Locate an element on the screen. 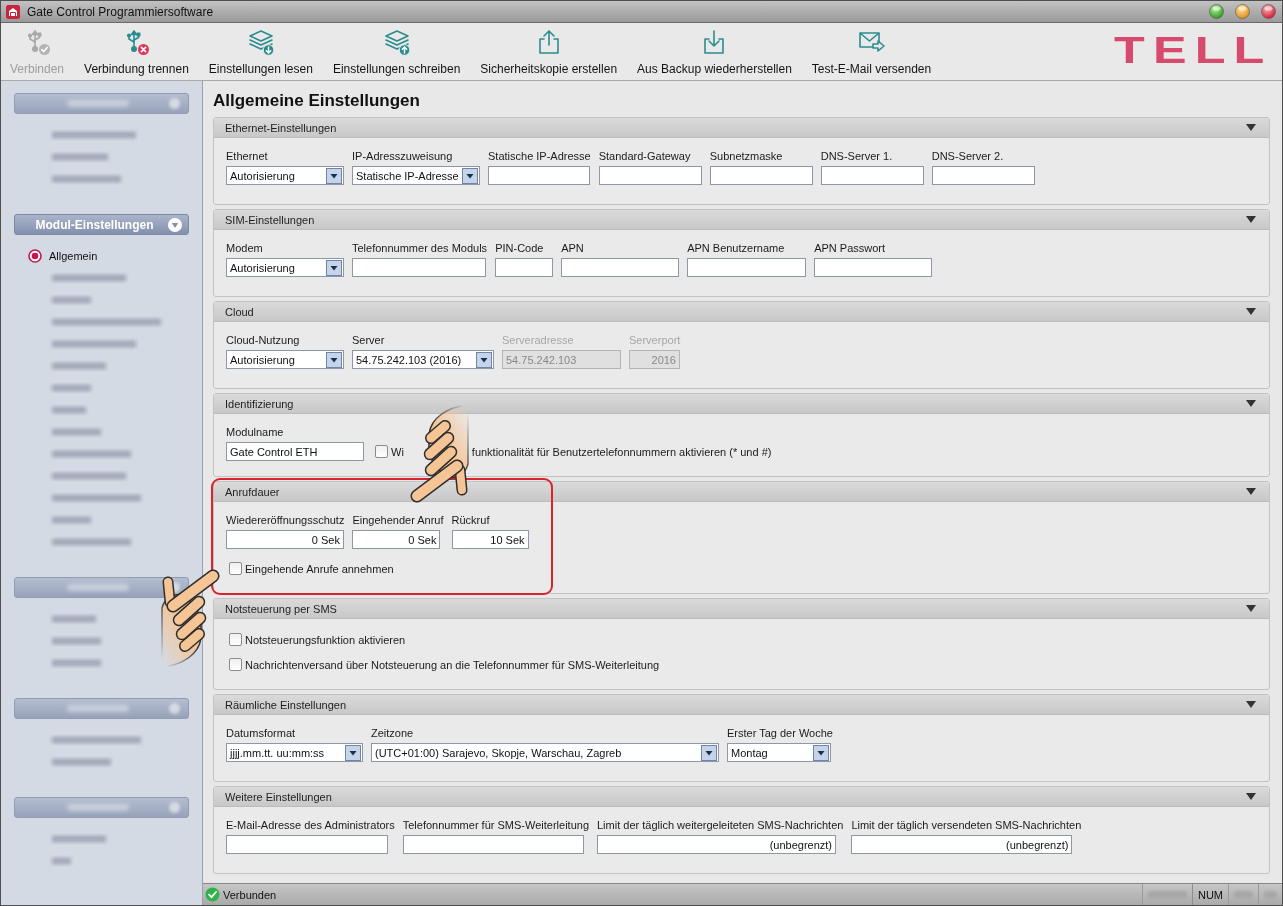 The image size is (1283, 906). text-field: 10 Sek is located at coordinates (490, 539).